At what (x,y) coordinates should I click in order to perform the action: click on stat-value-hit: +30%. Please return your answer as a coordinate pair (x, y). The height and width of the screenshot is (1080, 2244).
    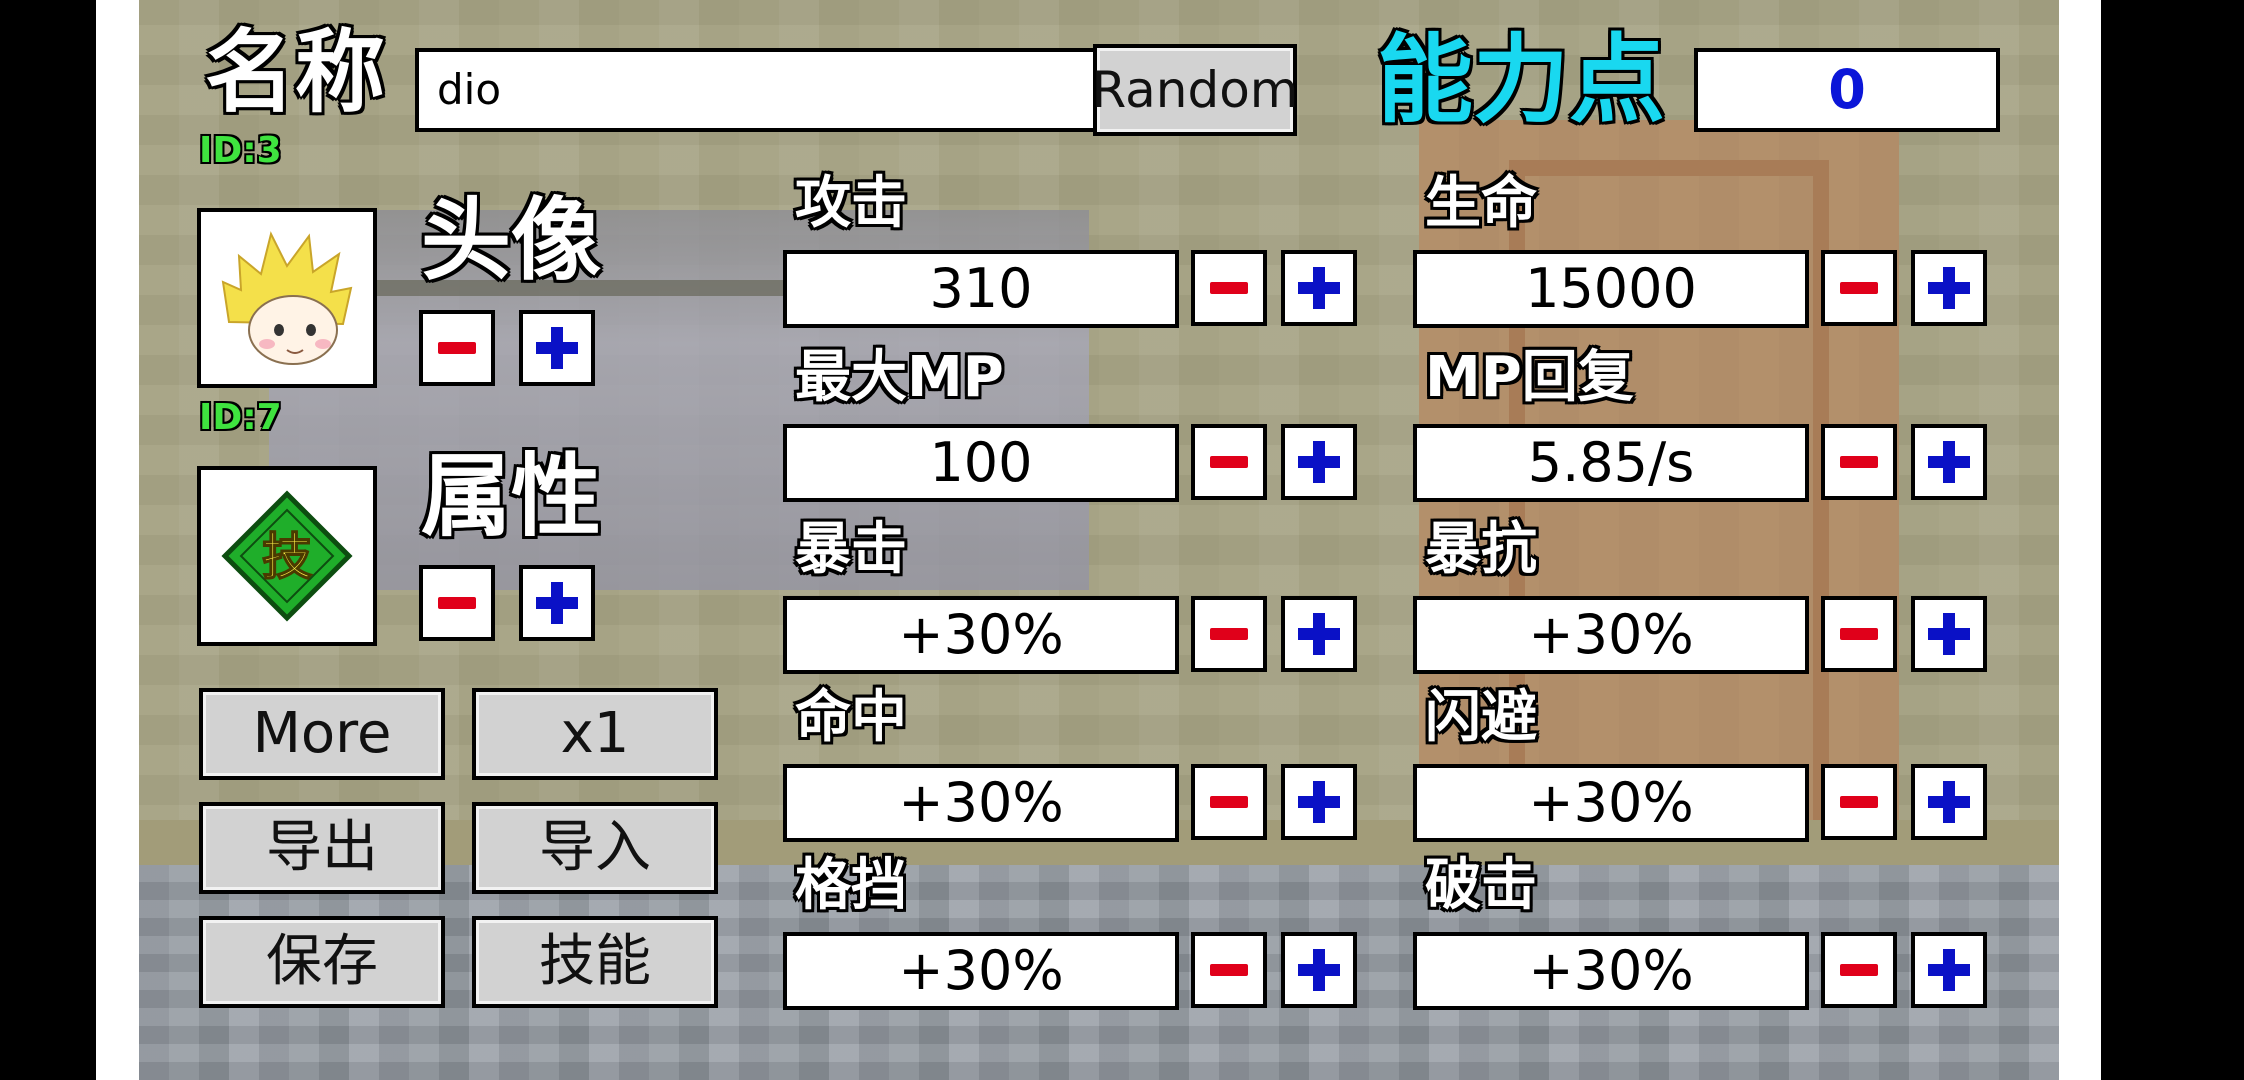
    Looking at the image, I should click on (981, 803).